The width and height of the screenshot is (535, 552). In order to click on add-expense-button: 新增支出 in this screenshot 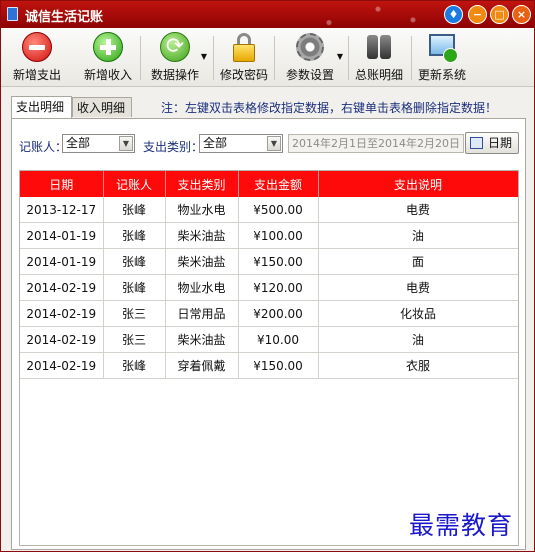, I will do `click(37, 57)`.